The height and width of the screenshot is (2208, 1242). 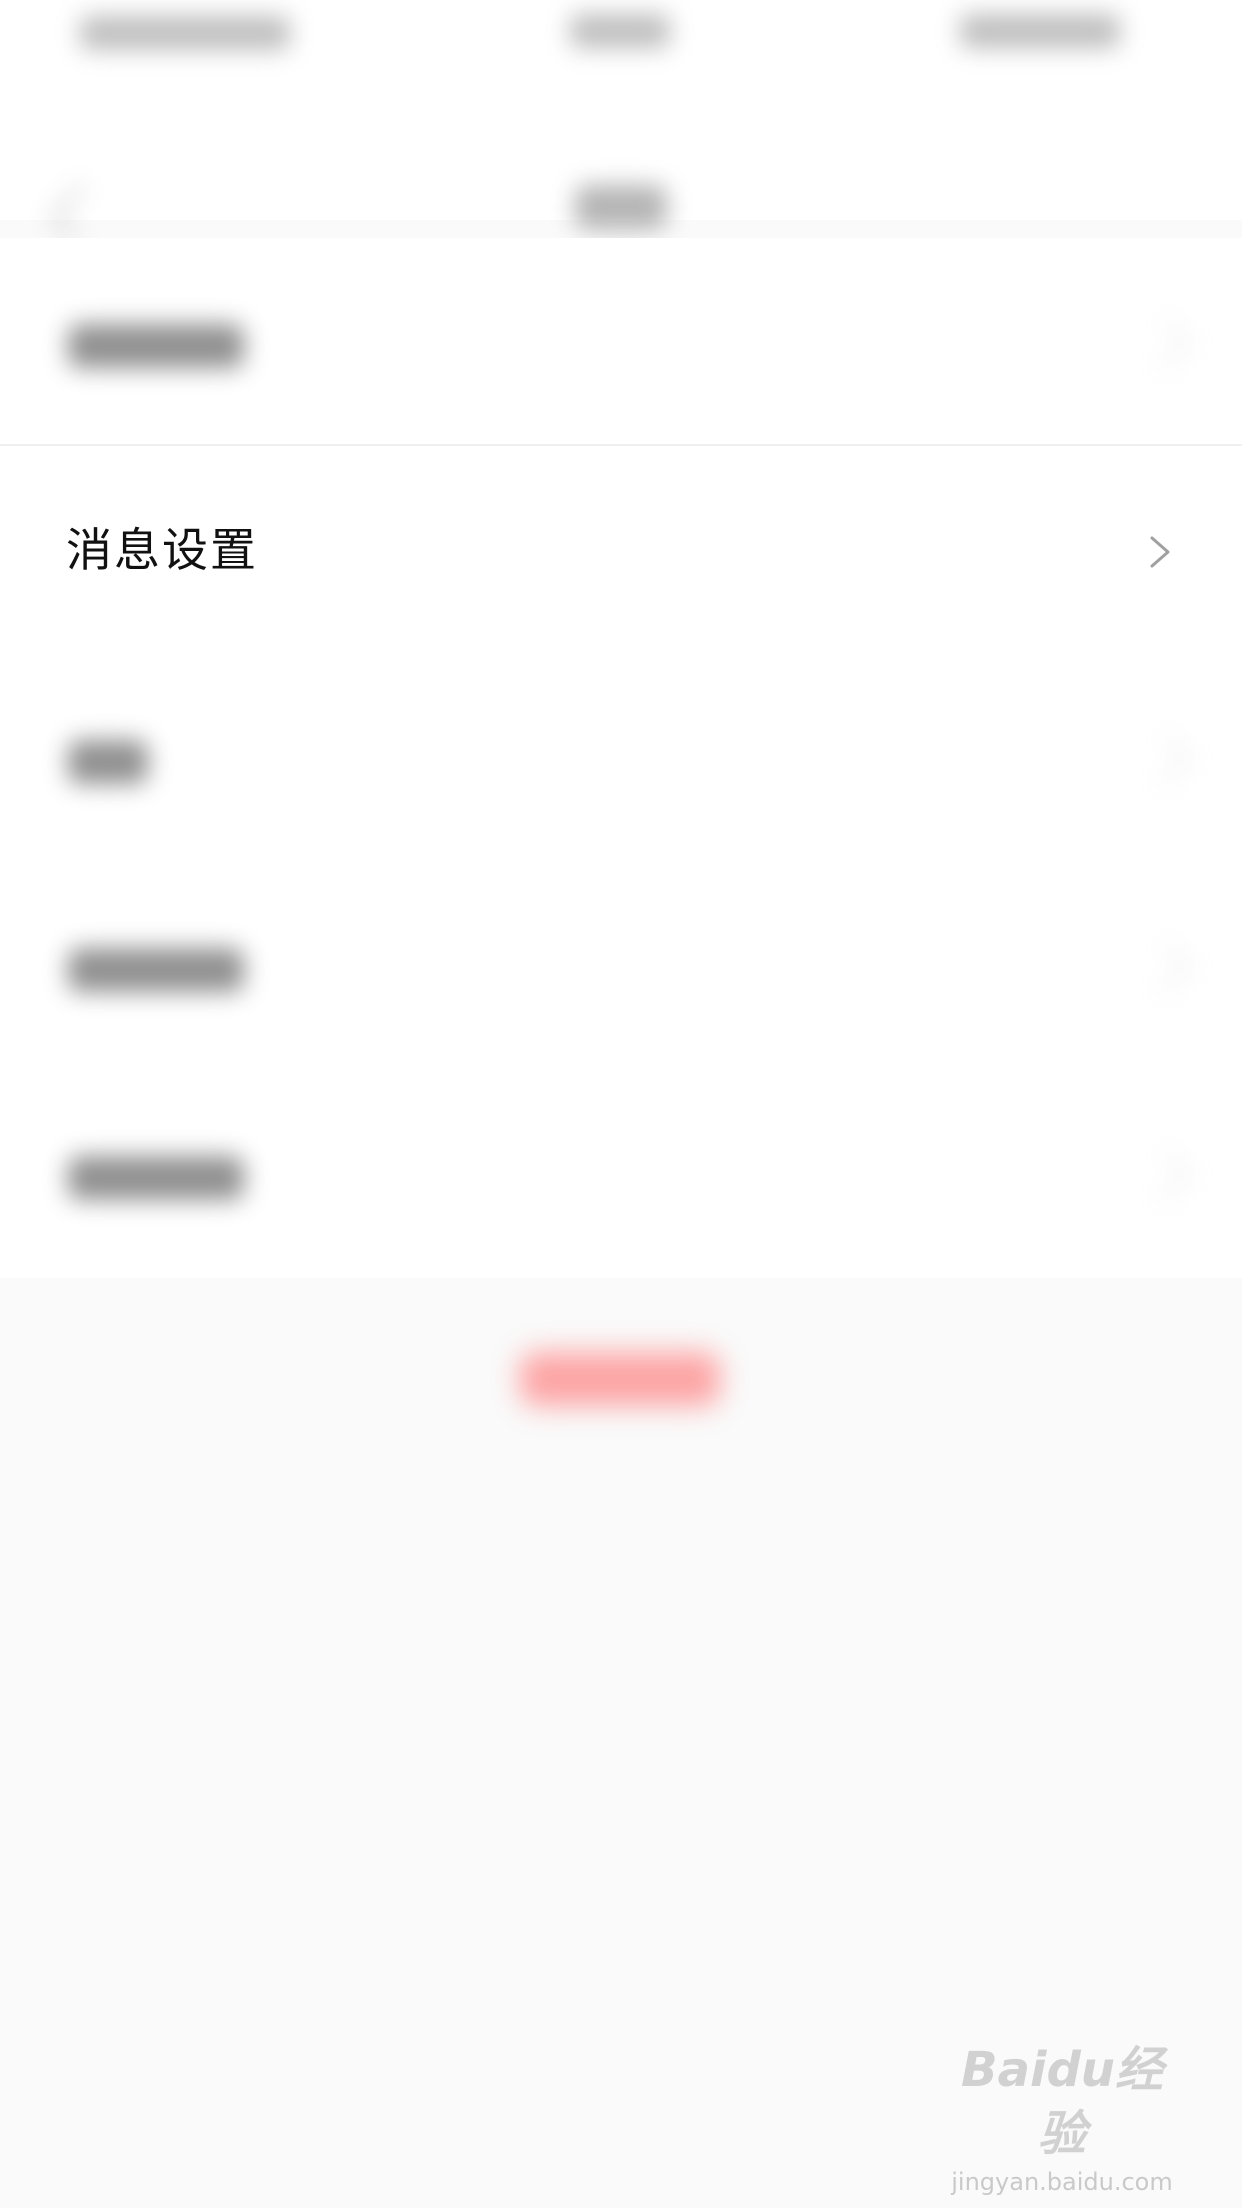 I want to click on status-carrier, so click(x=620, y=31).